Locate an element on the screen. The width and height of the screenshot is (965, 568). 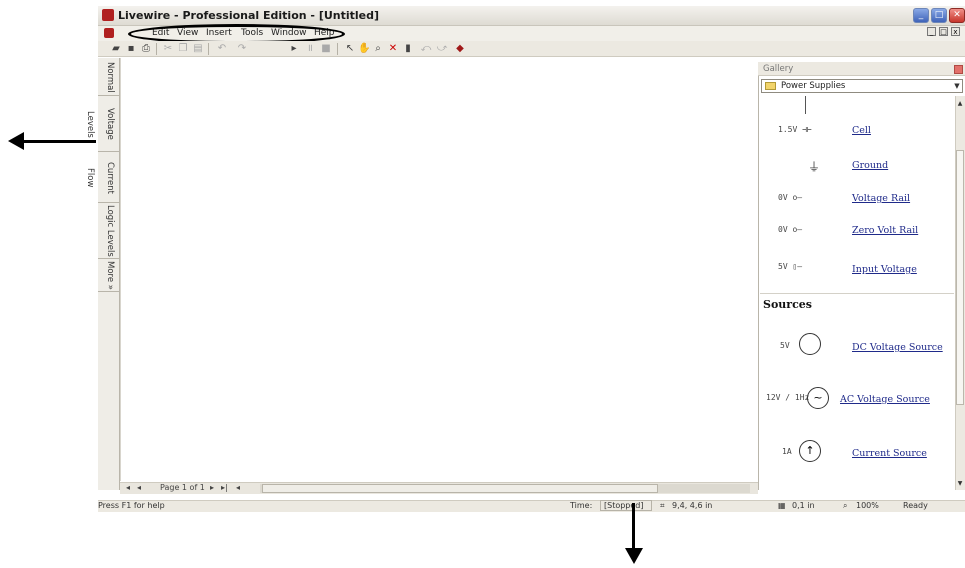
component-icon: ◆ is located at coordinates (460, 49).